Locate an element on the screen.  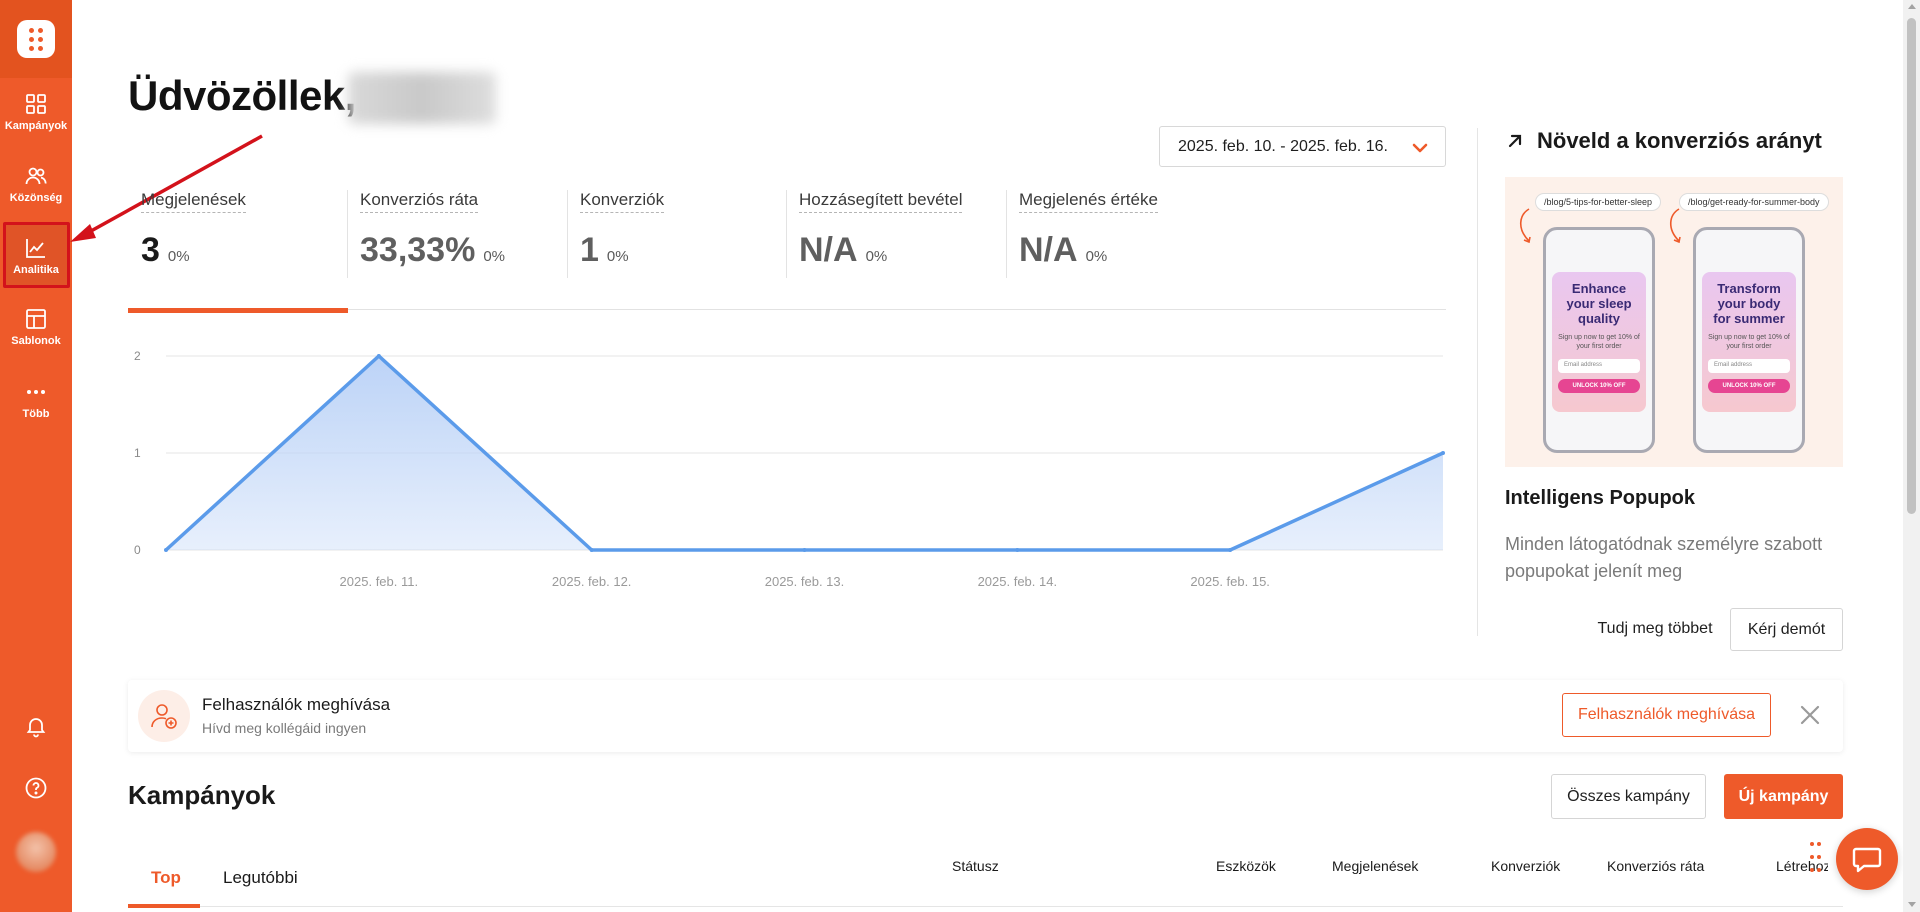
bell-icon is located at coordinates (36, 728).